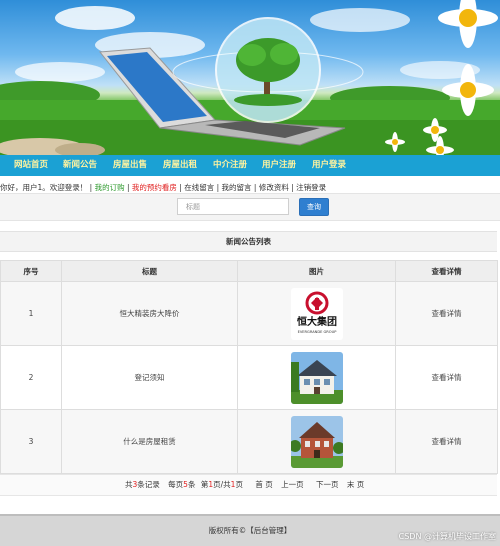 The width and height of the screenshot is (500, 546). Describe the element at coordinates (31, 313) in the screenshot. I see `row-index: 1` at that location.